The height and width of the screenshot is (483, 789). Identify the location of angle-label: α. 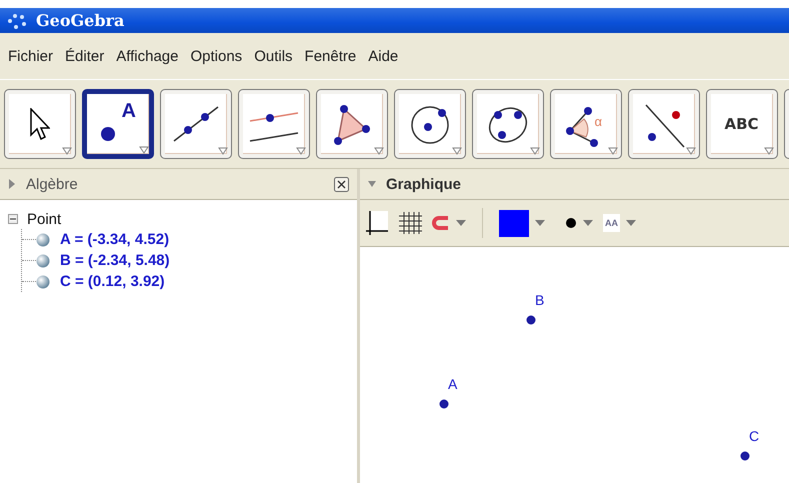
(598, 121).